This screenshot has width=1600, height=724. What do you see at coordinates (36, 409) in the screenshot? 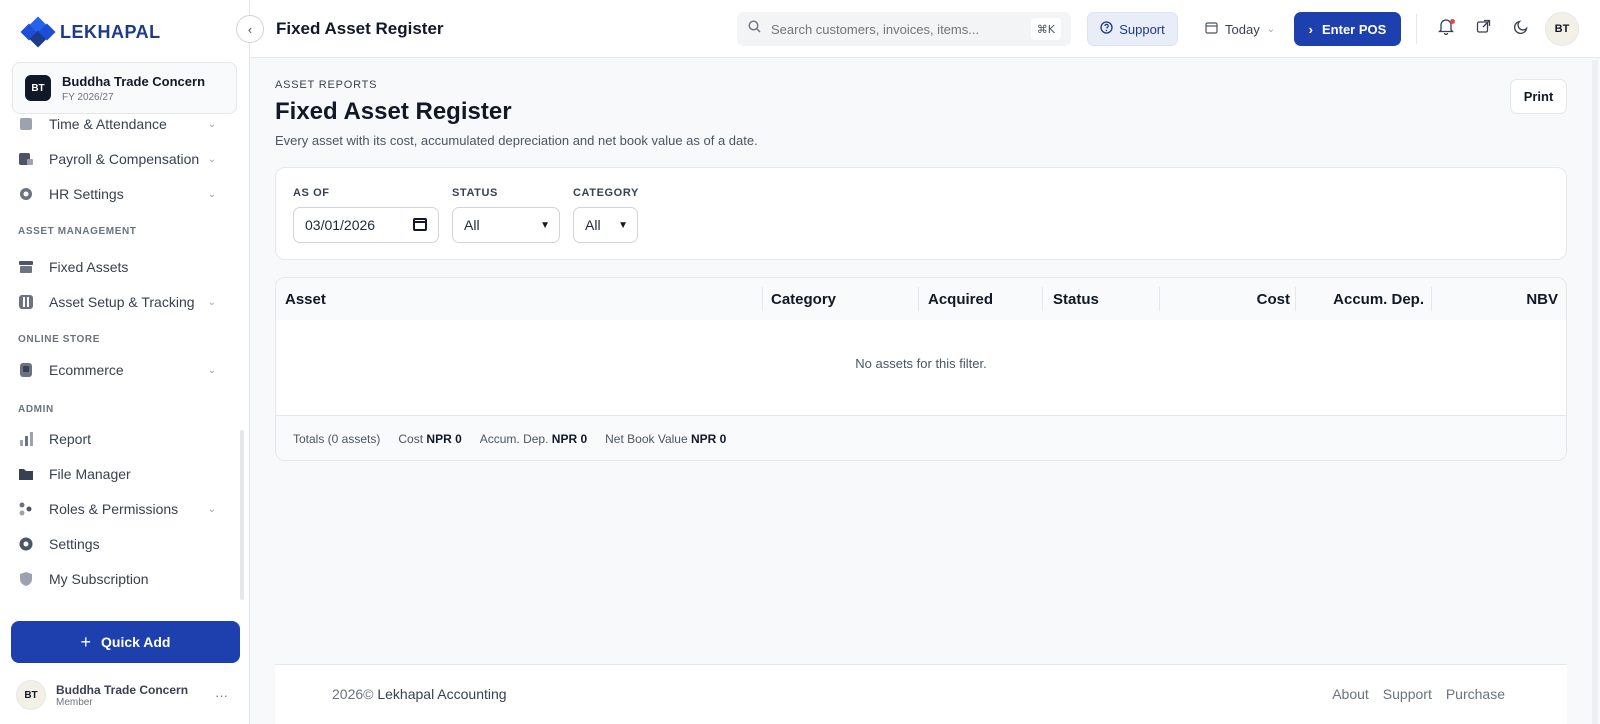
I see `section-admin: ADMIN` at bounding box center [36, 409].